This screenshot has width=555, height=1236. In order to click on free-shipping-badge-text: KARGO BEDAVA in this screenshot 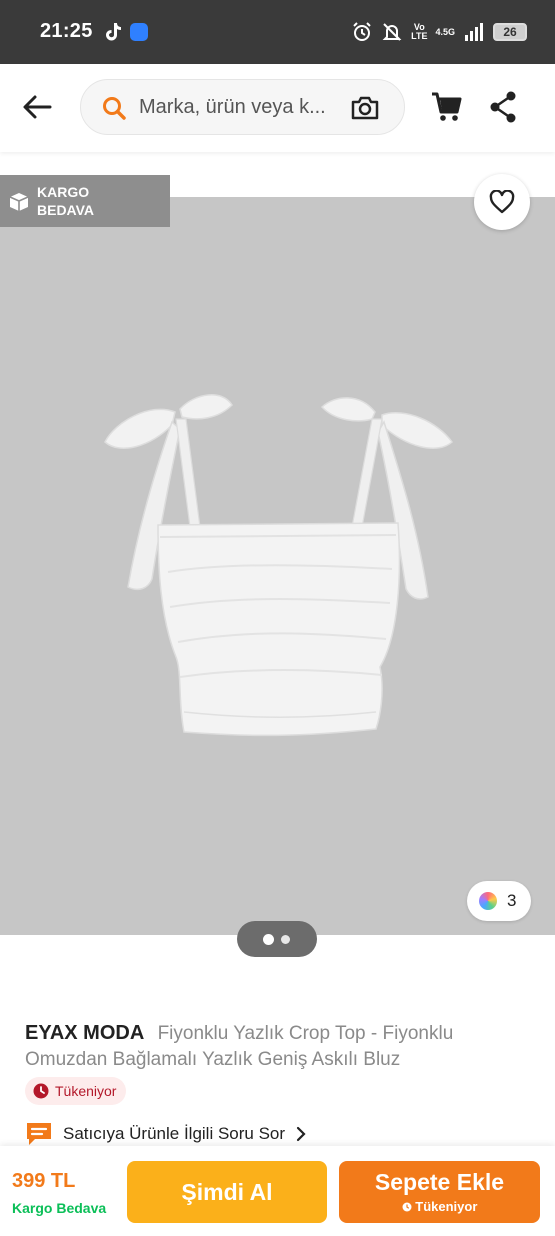, I will do `click(66, 201)`.